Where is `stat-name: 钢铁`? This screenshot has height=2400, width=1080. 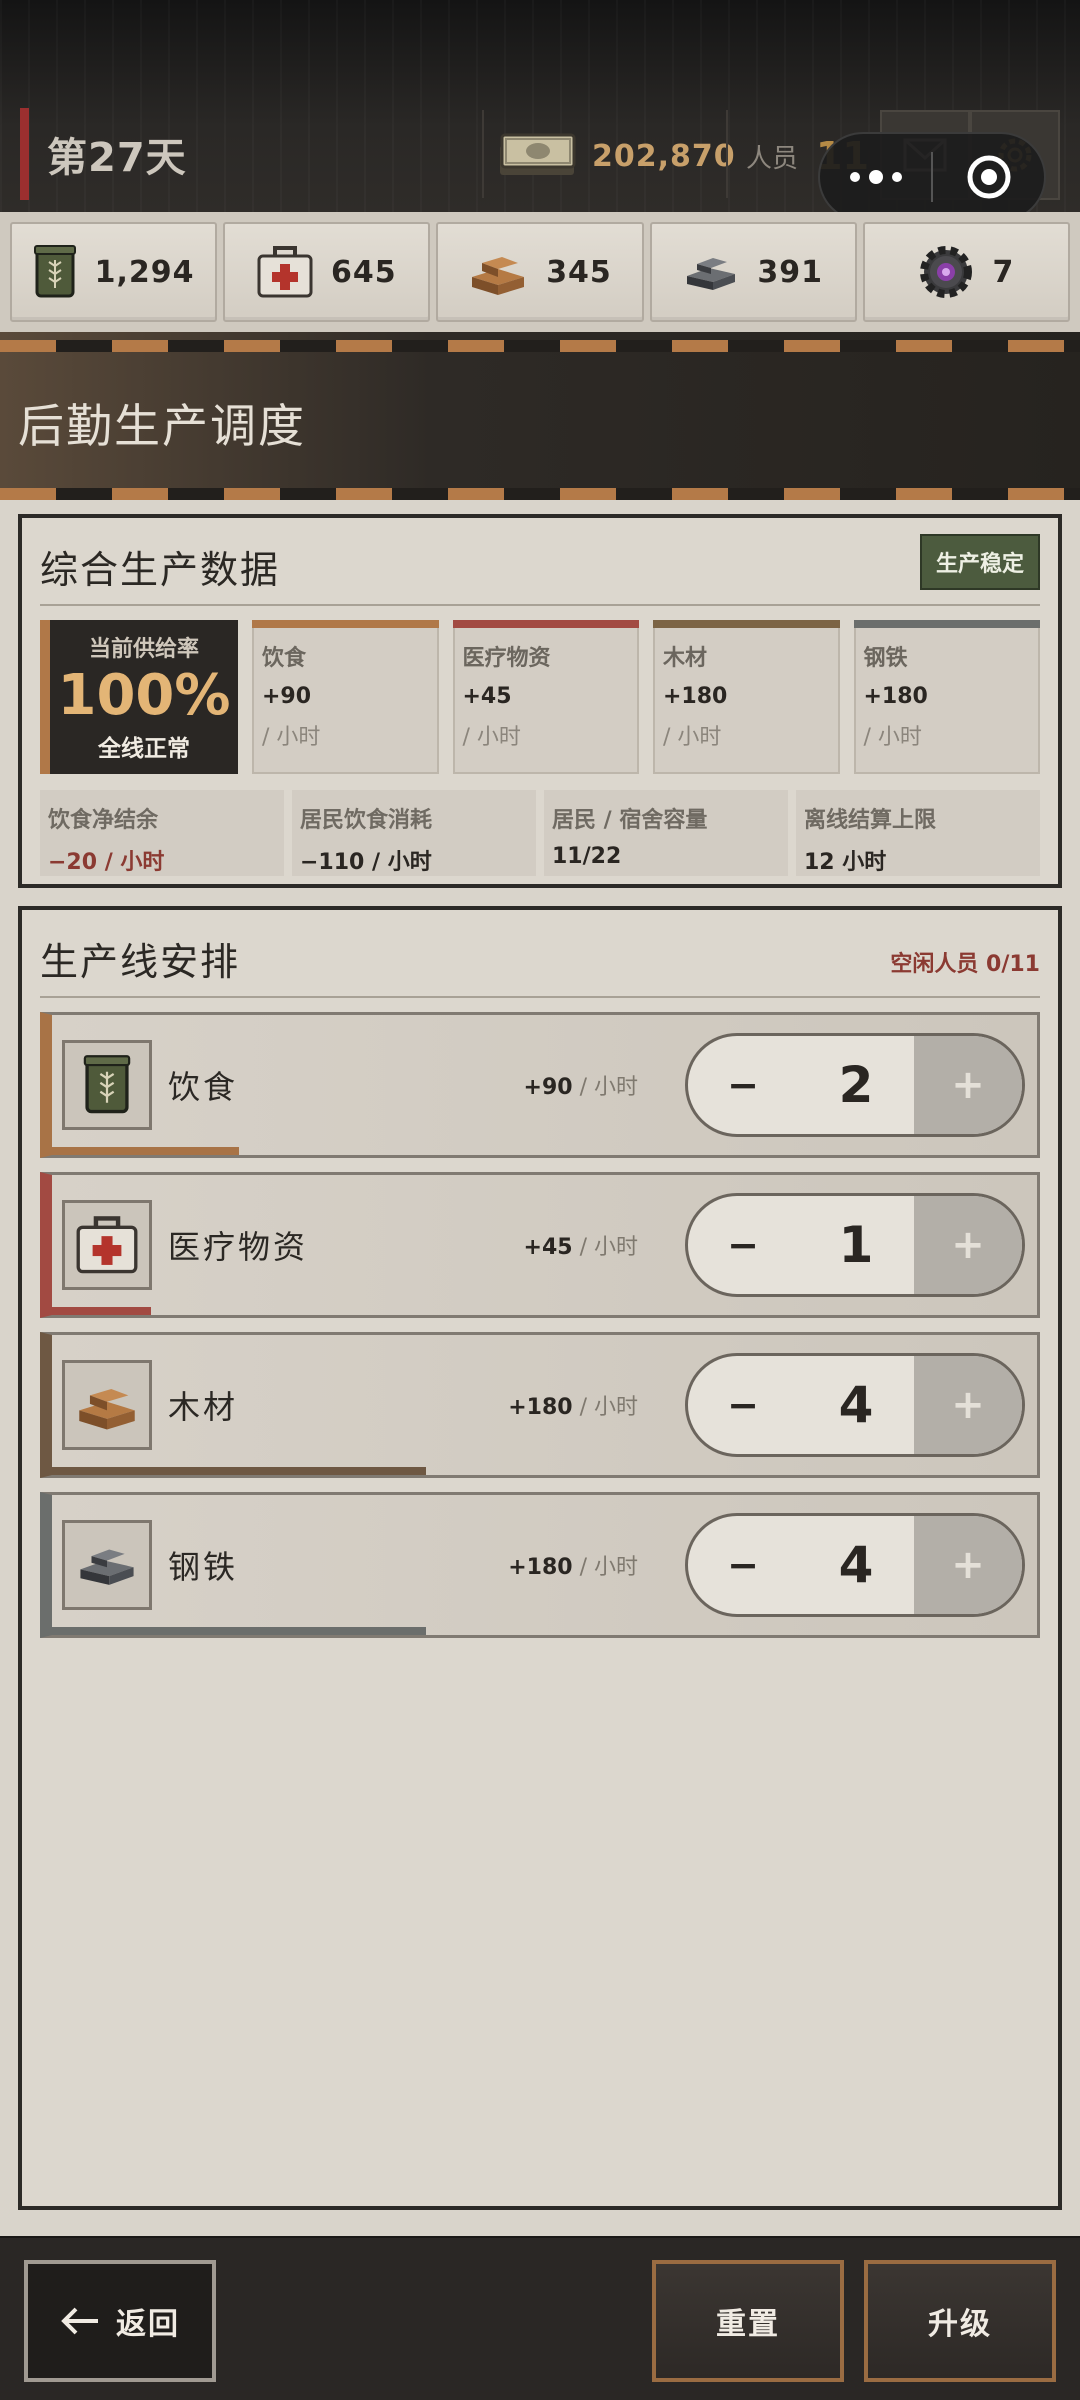
stat-name: 钢铁 is located at coordinates (885, 658).